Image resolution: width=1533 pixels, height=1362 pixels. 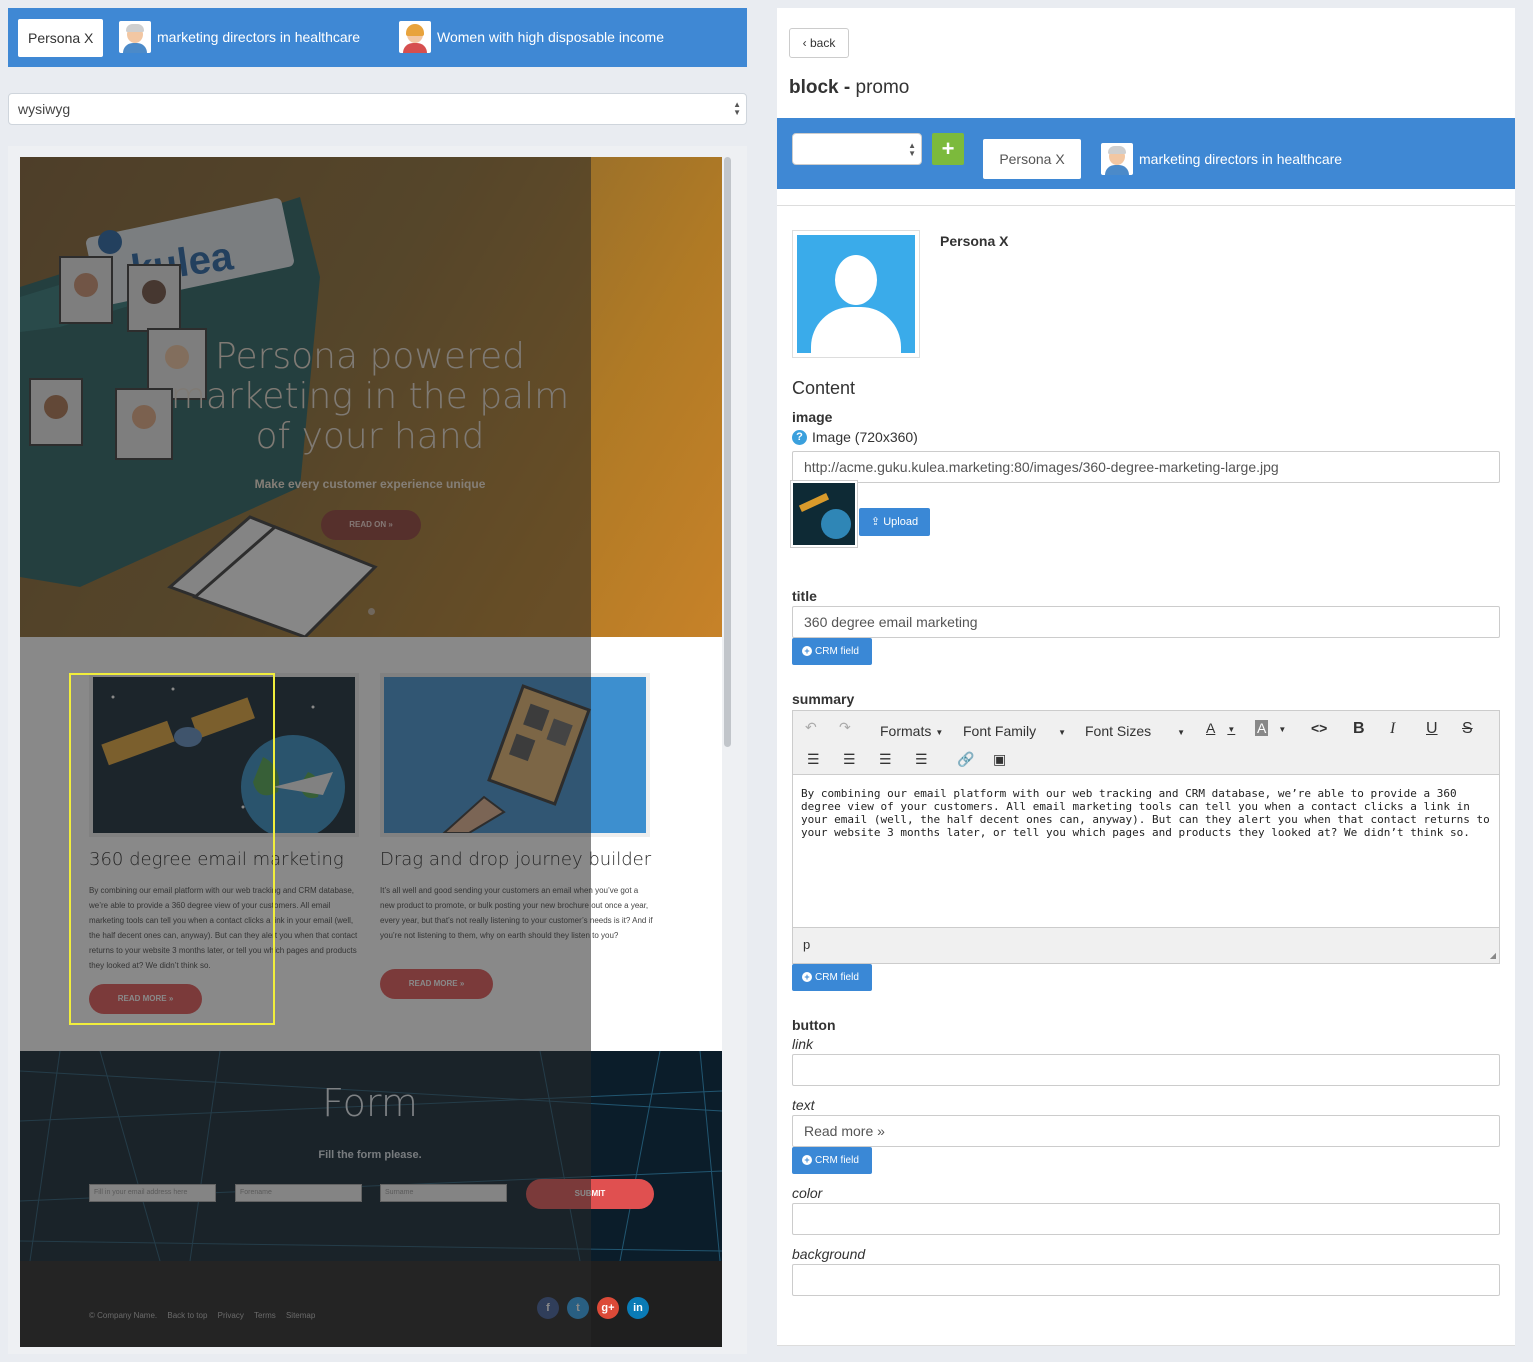 What do you see at coordinates (845, 727) in the screenshot?
I see `redo-icon: ↷` at bounding box center [845, 727].